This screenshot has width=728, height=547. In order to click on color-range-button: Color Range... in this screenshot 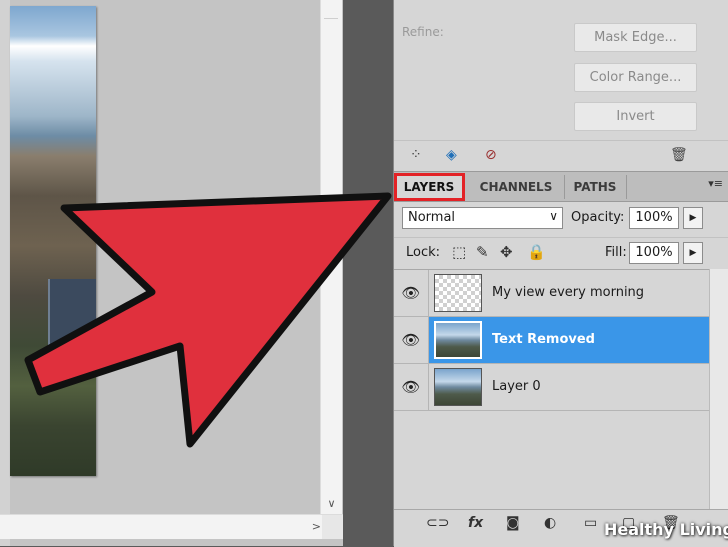, I will do `click(635, 77)`.